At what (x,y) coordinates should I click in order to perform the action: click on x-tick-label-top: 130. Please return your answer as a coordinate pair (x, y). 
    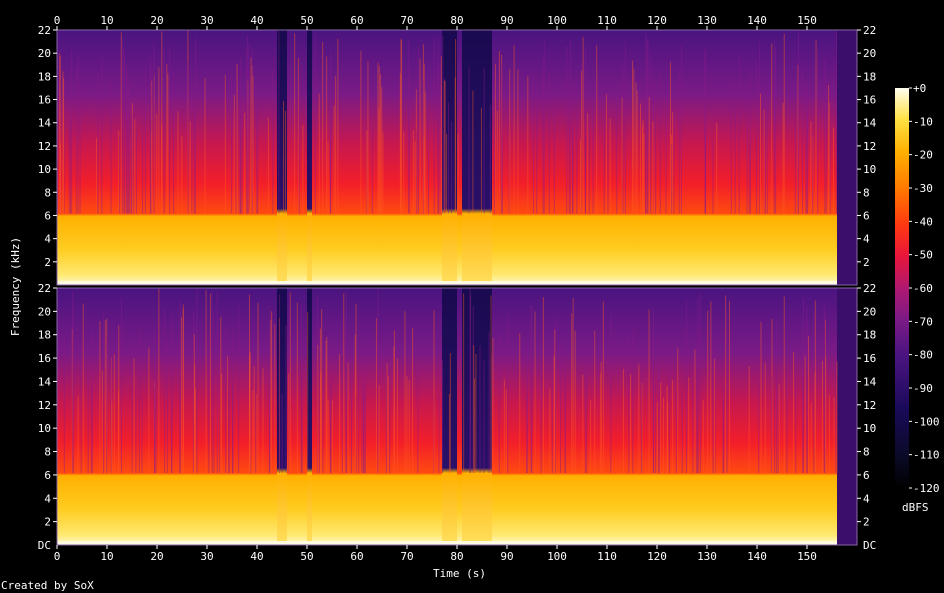
    Looking at the image, I should click on (707, 20).